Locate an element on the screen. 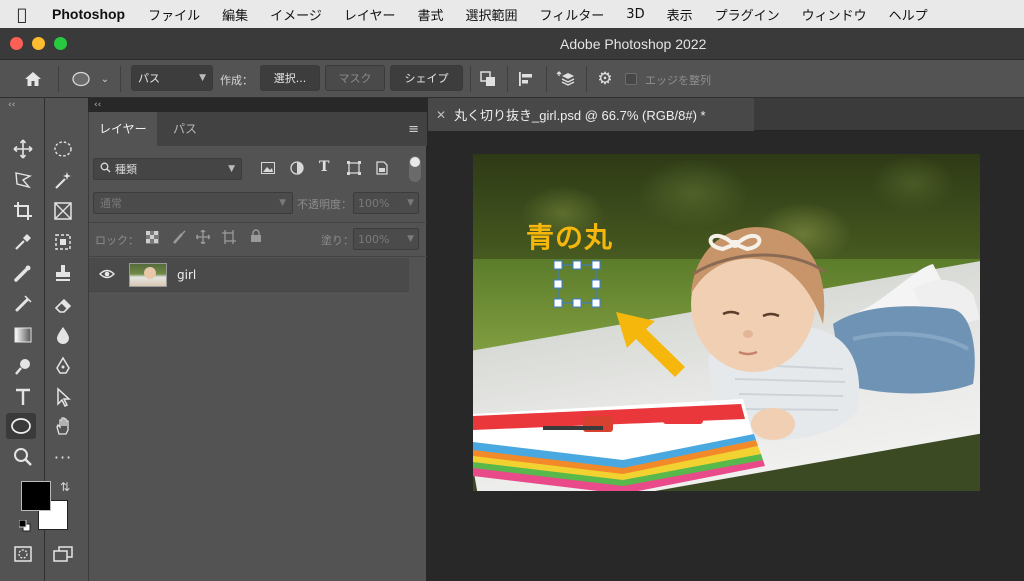 This screenshot has height=581, width=1024. eyedropper-tool-icon is located at coordinates (23, 242).